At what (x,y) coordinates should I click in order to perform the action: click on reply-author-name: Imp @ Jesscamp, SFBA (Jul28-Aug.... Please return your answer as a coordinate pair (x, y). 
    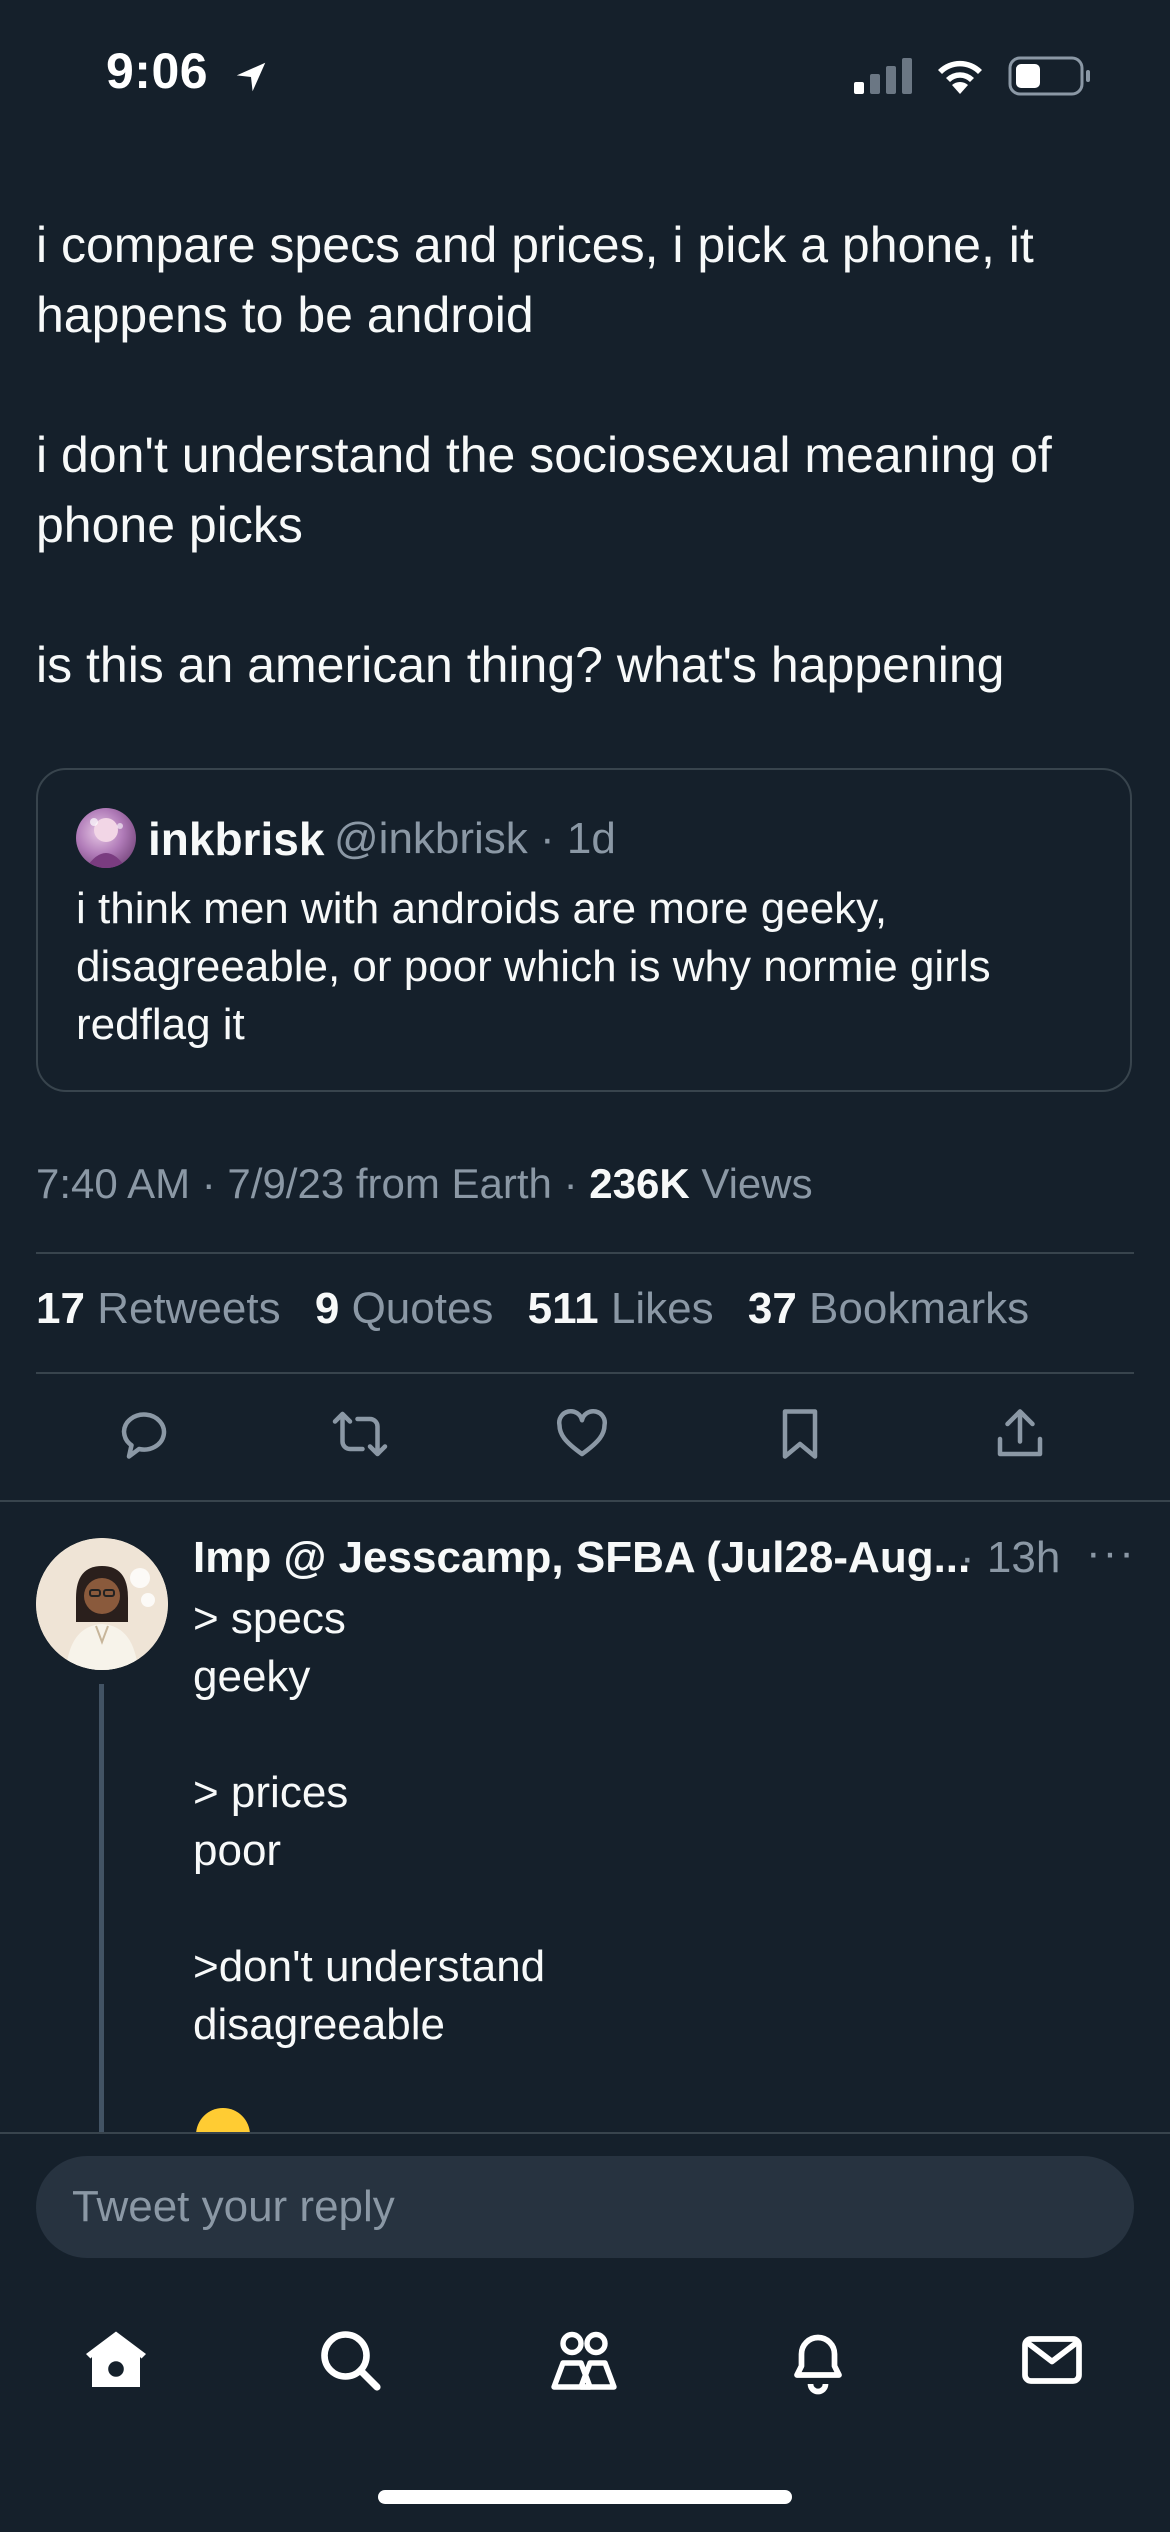
    Looking at the image, I should click on (581, 1558).